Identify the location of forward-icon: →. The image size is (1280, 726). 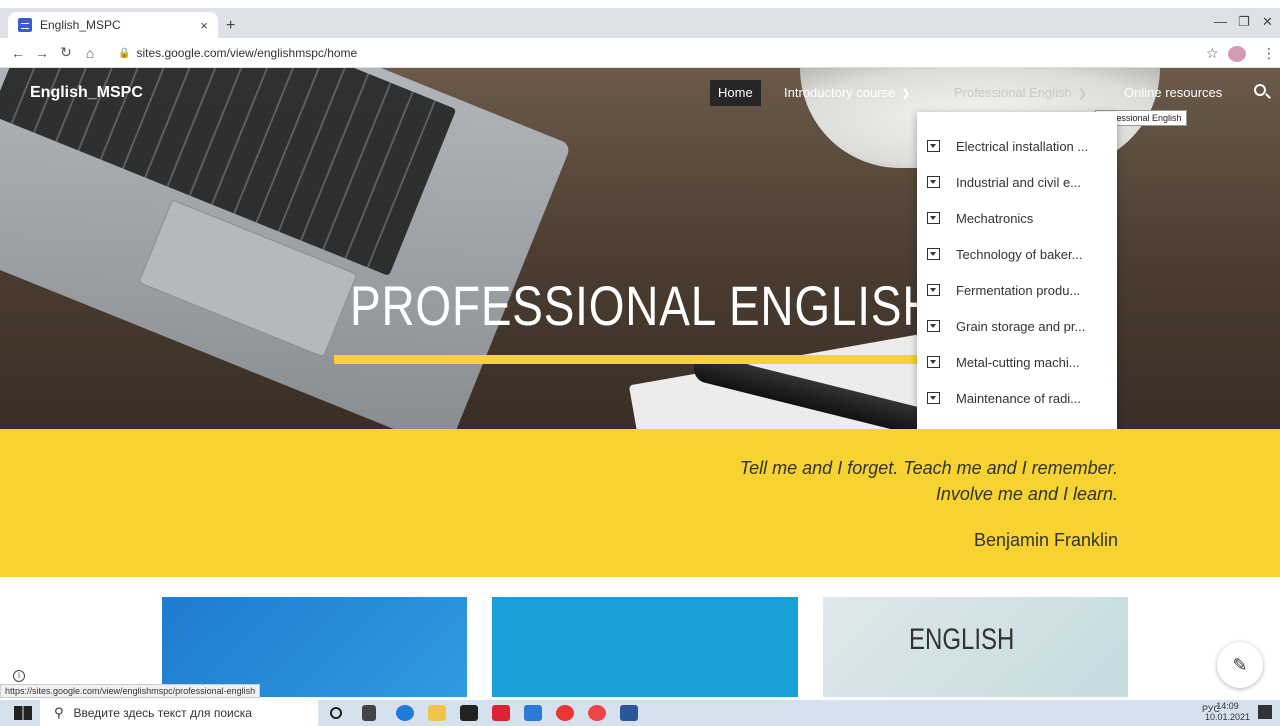
(42, 53).